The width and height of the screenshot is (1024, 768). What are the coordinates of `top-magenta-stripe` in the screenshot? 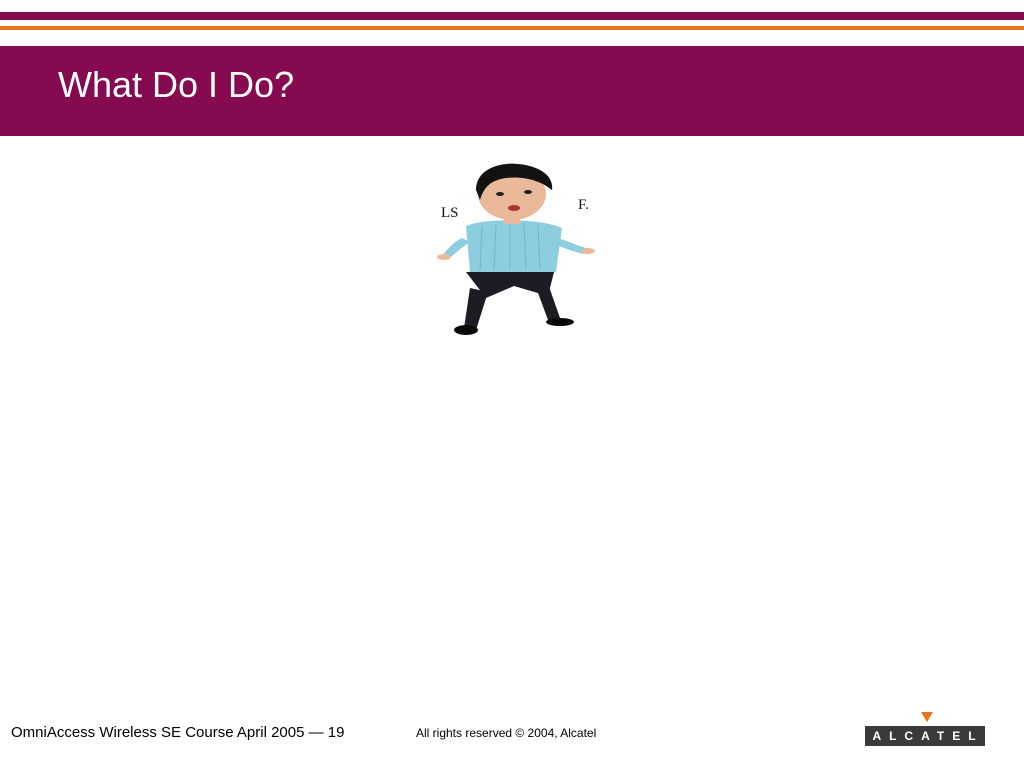 It's located at (512, 16).